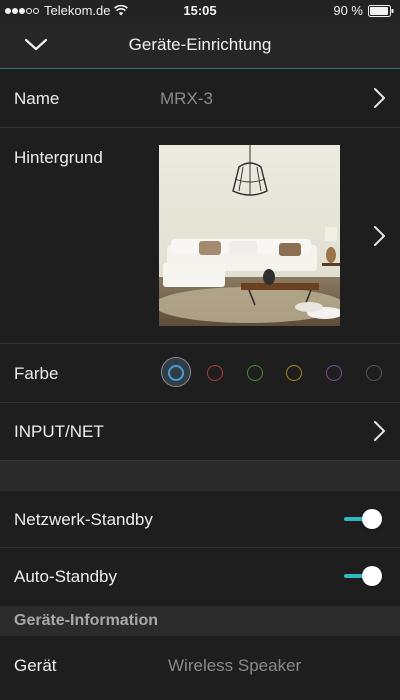 Image resolution: width=400 pixels, height=700 pixels. I want to click on battery-percentage: 90 %, so click(348, 10).